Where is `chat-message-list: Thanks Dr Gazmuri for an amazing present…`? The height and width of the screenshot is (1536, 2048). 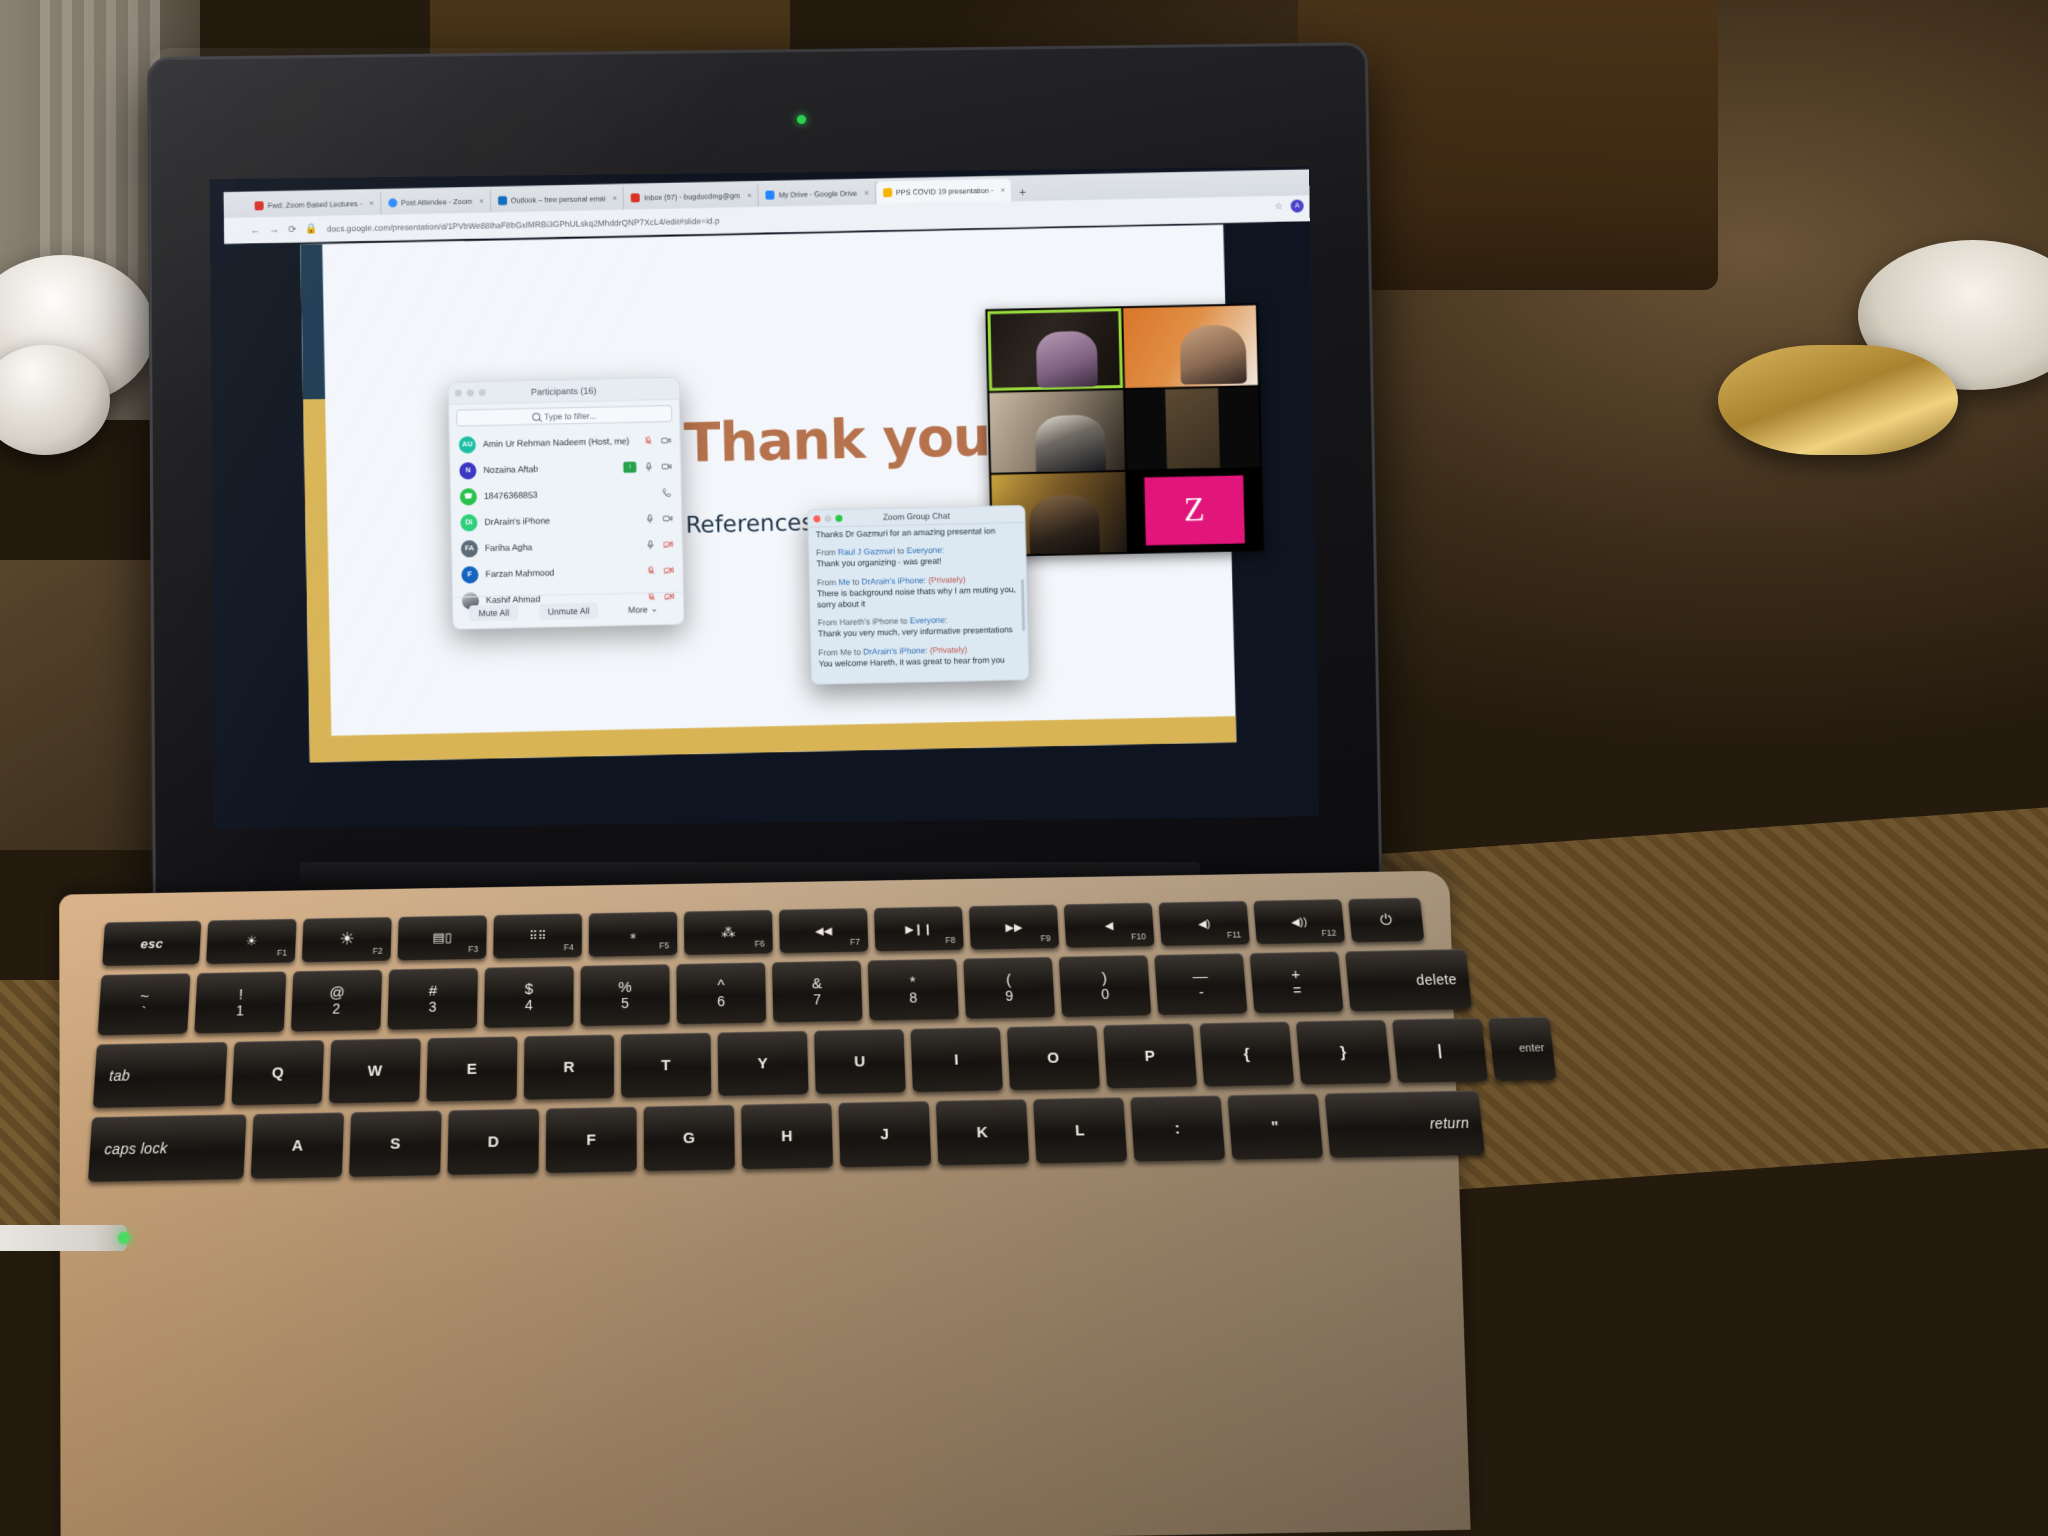 chat-message-list: Thanks Dr Gazmuri for an amazing present… is located at coordinates (919, 604).